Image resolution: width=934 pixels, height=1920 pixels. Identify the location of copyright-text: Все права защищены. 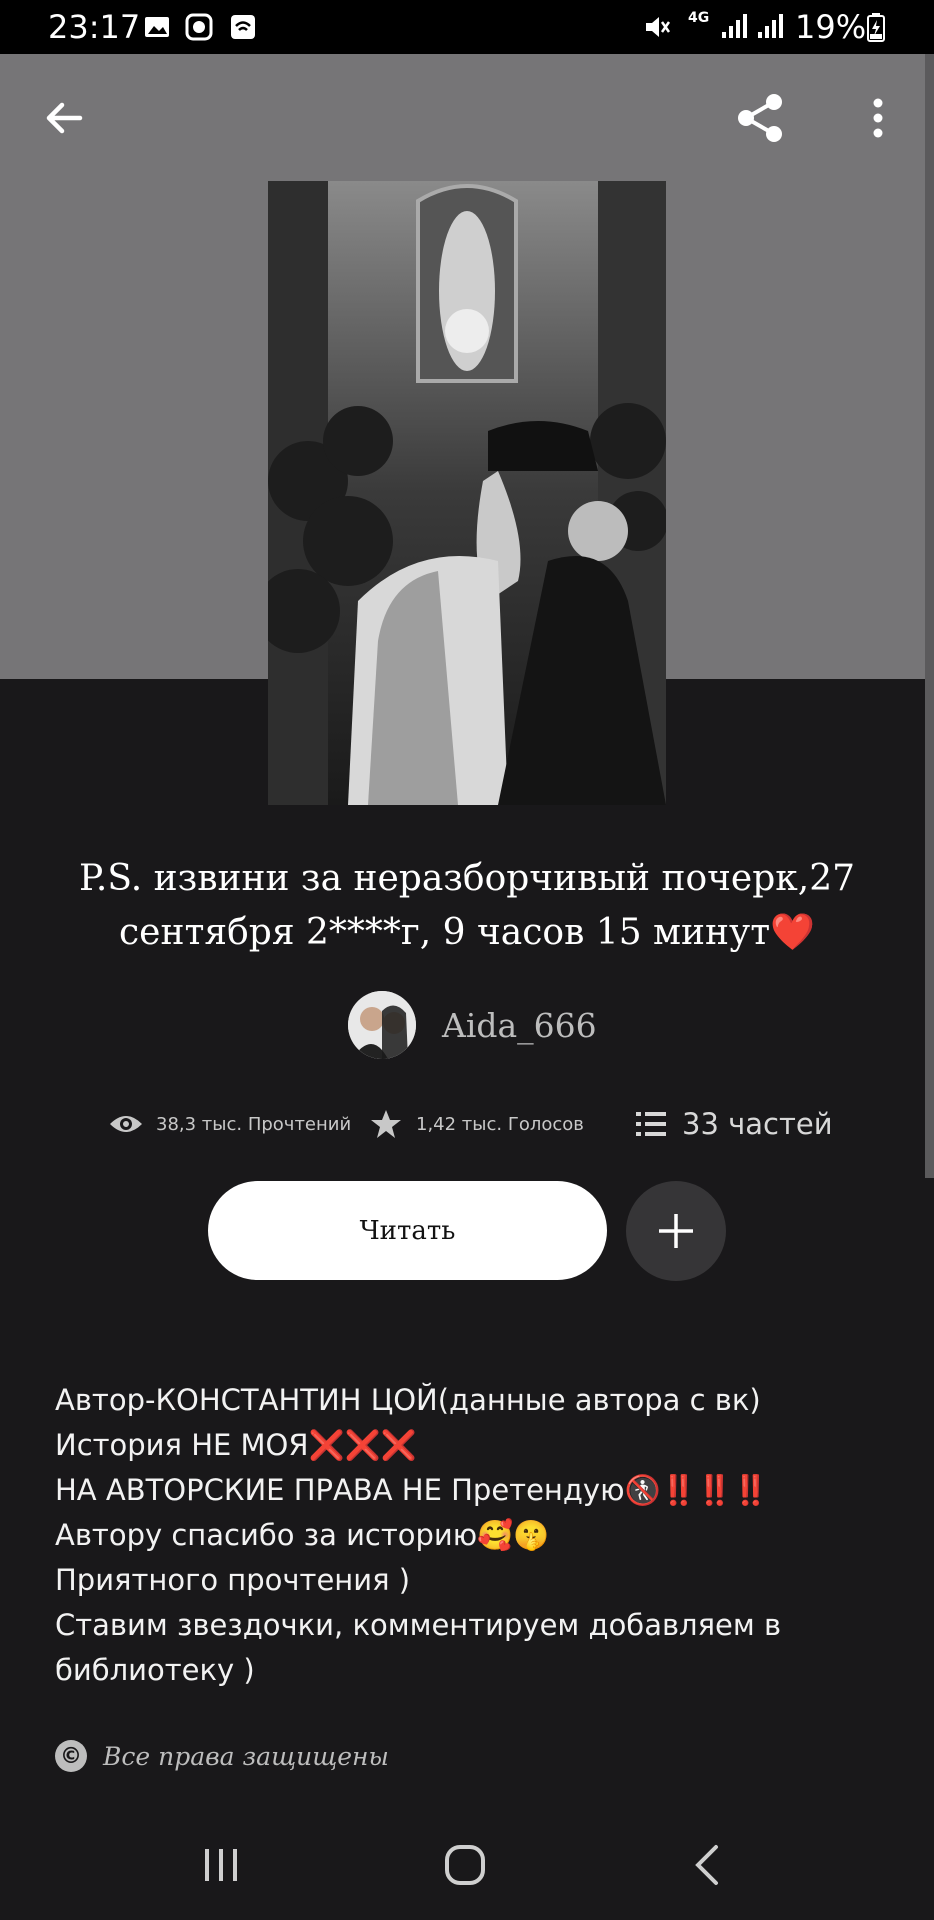
(246, 1756).